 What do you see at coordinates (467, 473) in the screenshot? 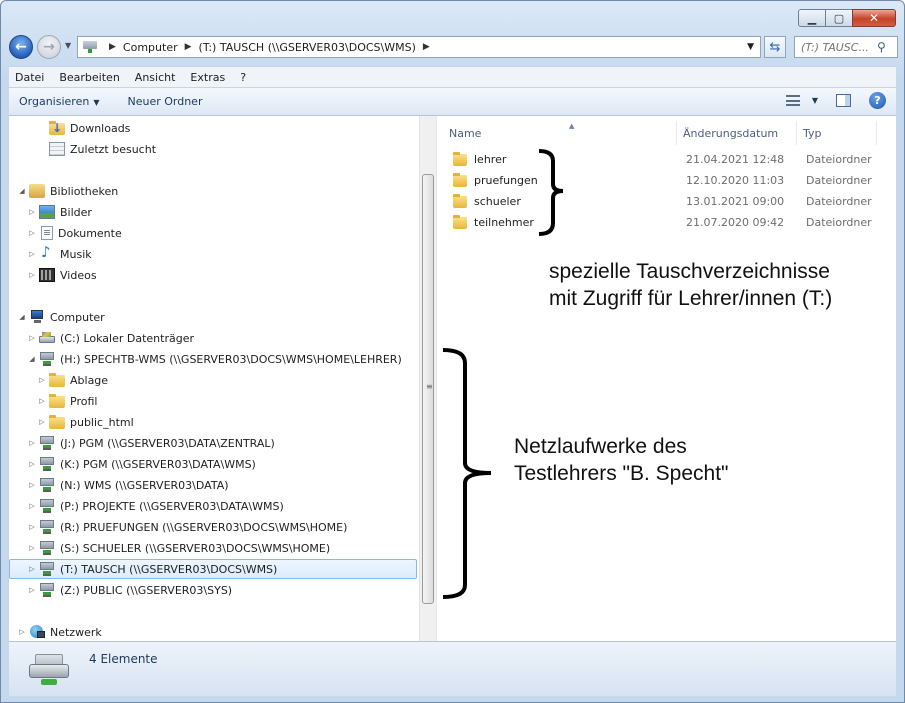
I see `brace-right-large` at bounding box center [467, 473].